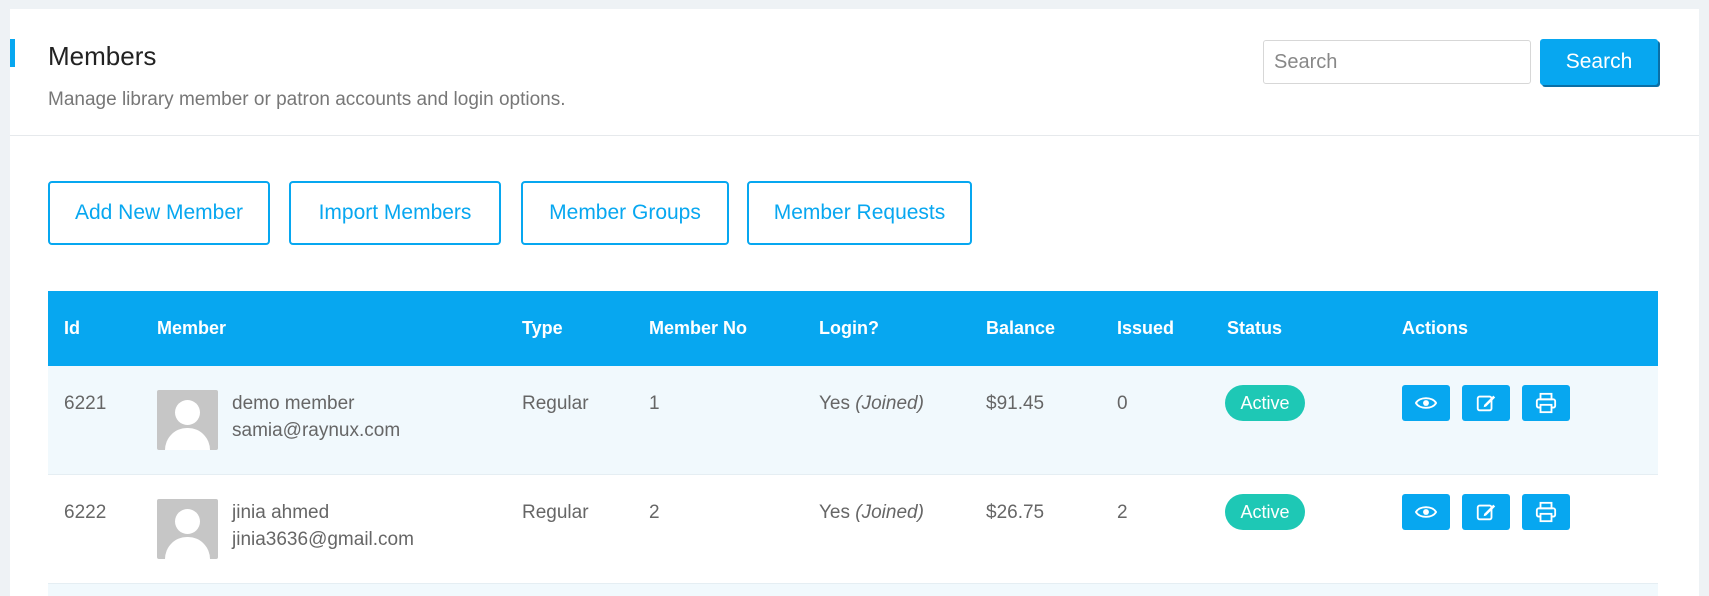 This screenshot has height=596, width=1709. What do you see at coordinates (395, 213) in the screenshot?
I see `import-members-button: Import Members` at bounding box center [395, 213].